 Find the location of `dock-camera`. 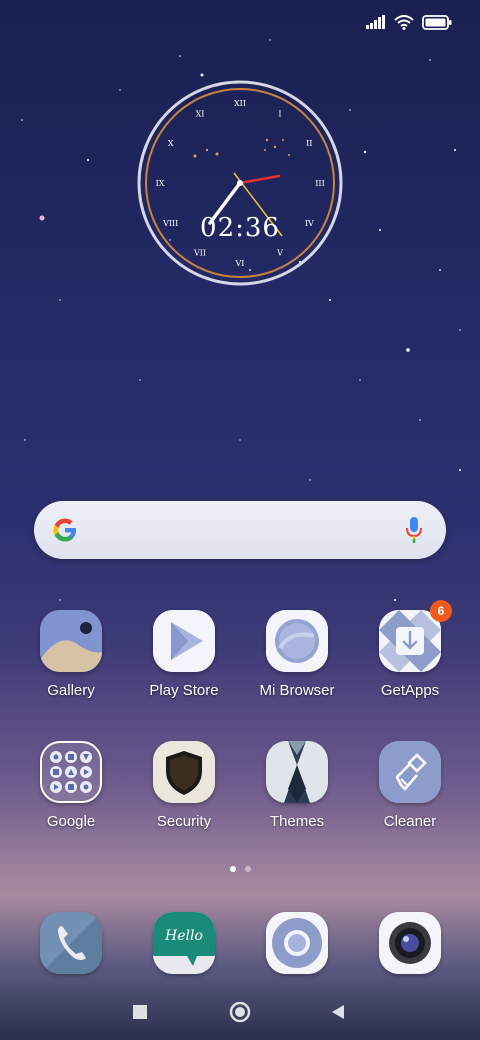

dock-camera is located at coordinates (410, 943).